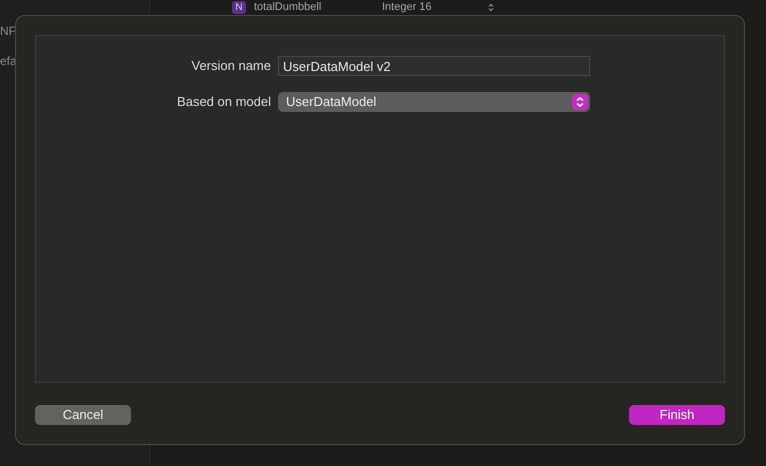 This screenshot has width=766, height=466. Describe the element at coordinates (434, 102) in the screenshot. I see `model-dropdown: UserDataModel` at that location.